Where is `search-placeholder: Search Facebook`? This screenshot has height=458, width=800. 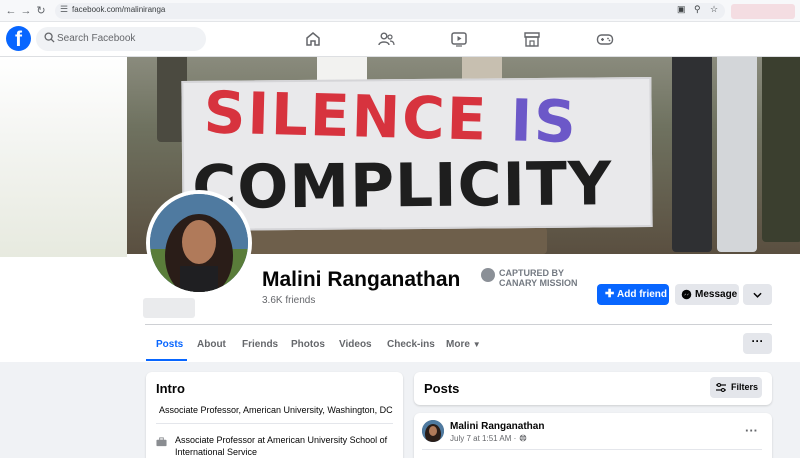 search-placeholder: Search Facebook is located at coordinates (96, 38).